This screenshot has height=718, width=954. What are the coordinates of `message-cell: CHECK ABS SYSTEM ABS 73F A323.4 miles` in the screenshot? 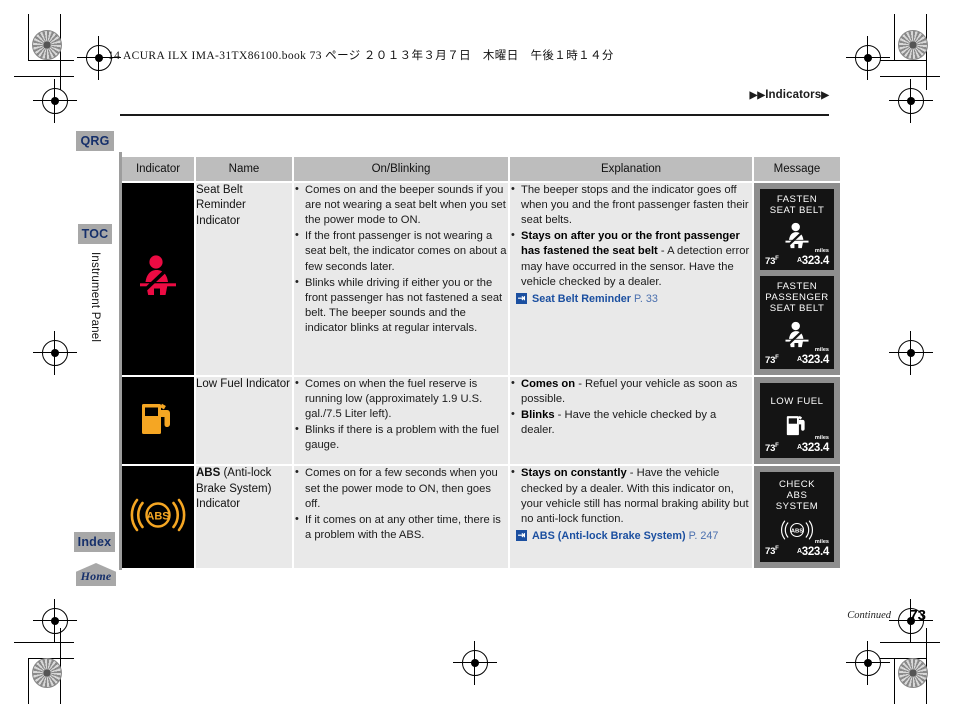 It's located at (797, 517).